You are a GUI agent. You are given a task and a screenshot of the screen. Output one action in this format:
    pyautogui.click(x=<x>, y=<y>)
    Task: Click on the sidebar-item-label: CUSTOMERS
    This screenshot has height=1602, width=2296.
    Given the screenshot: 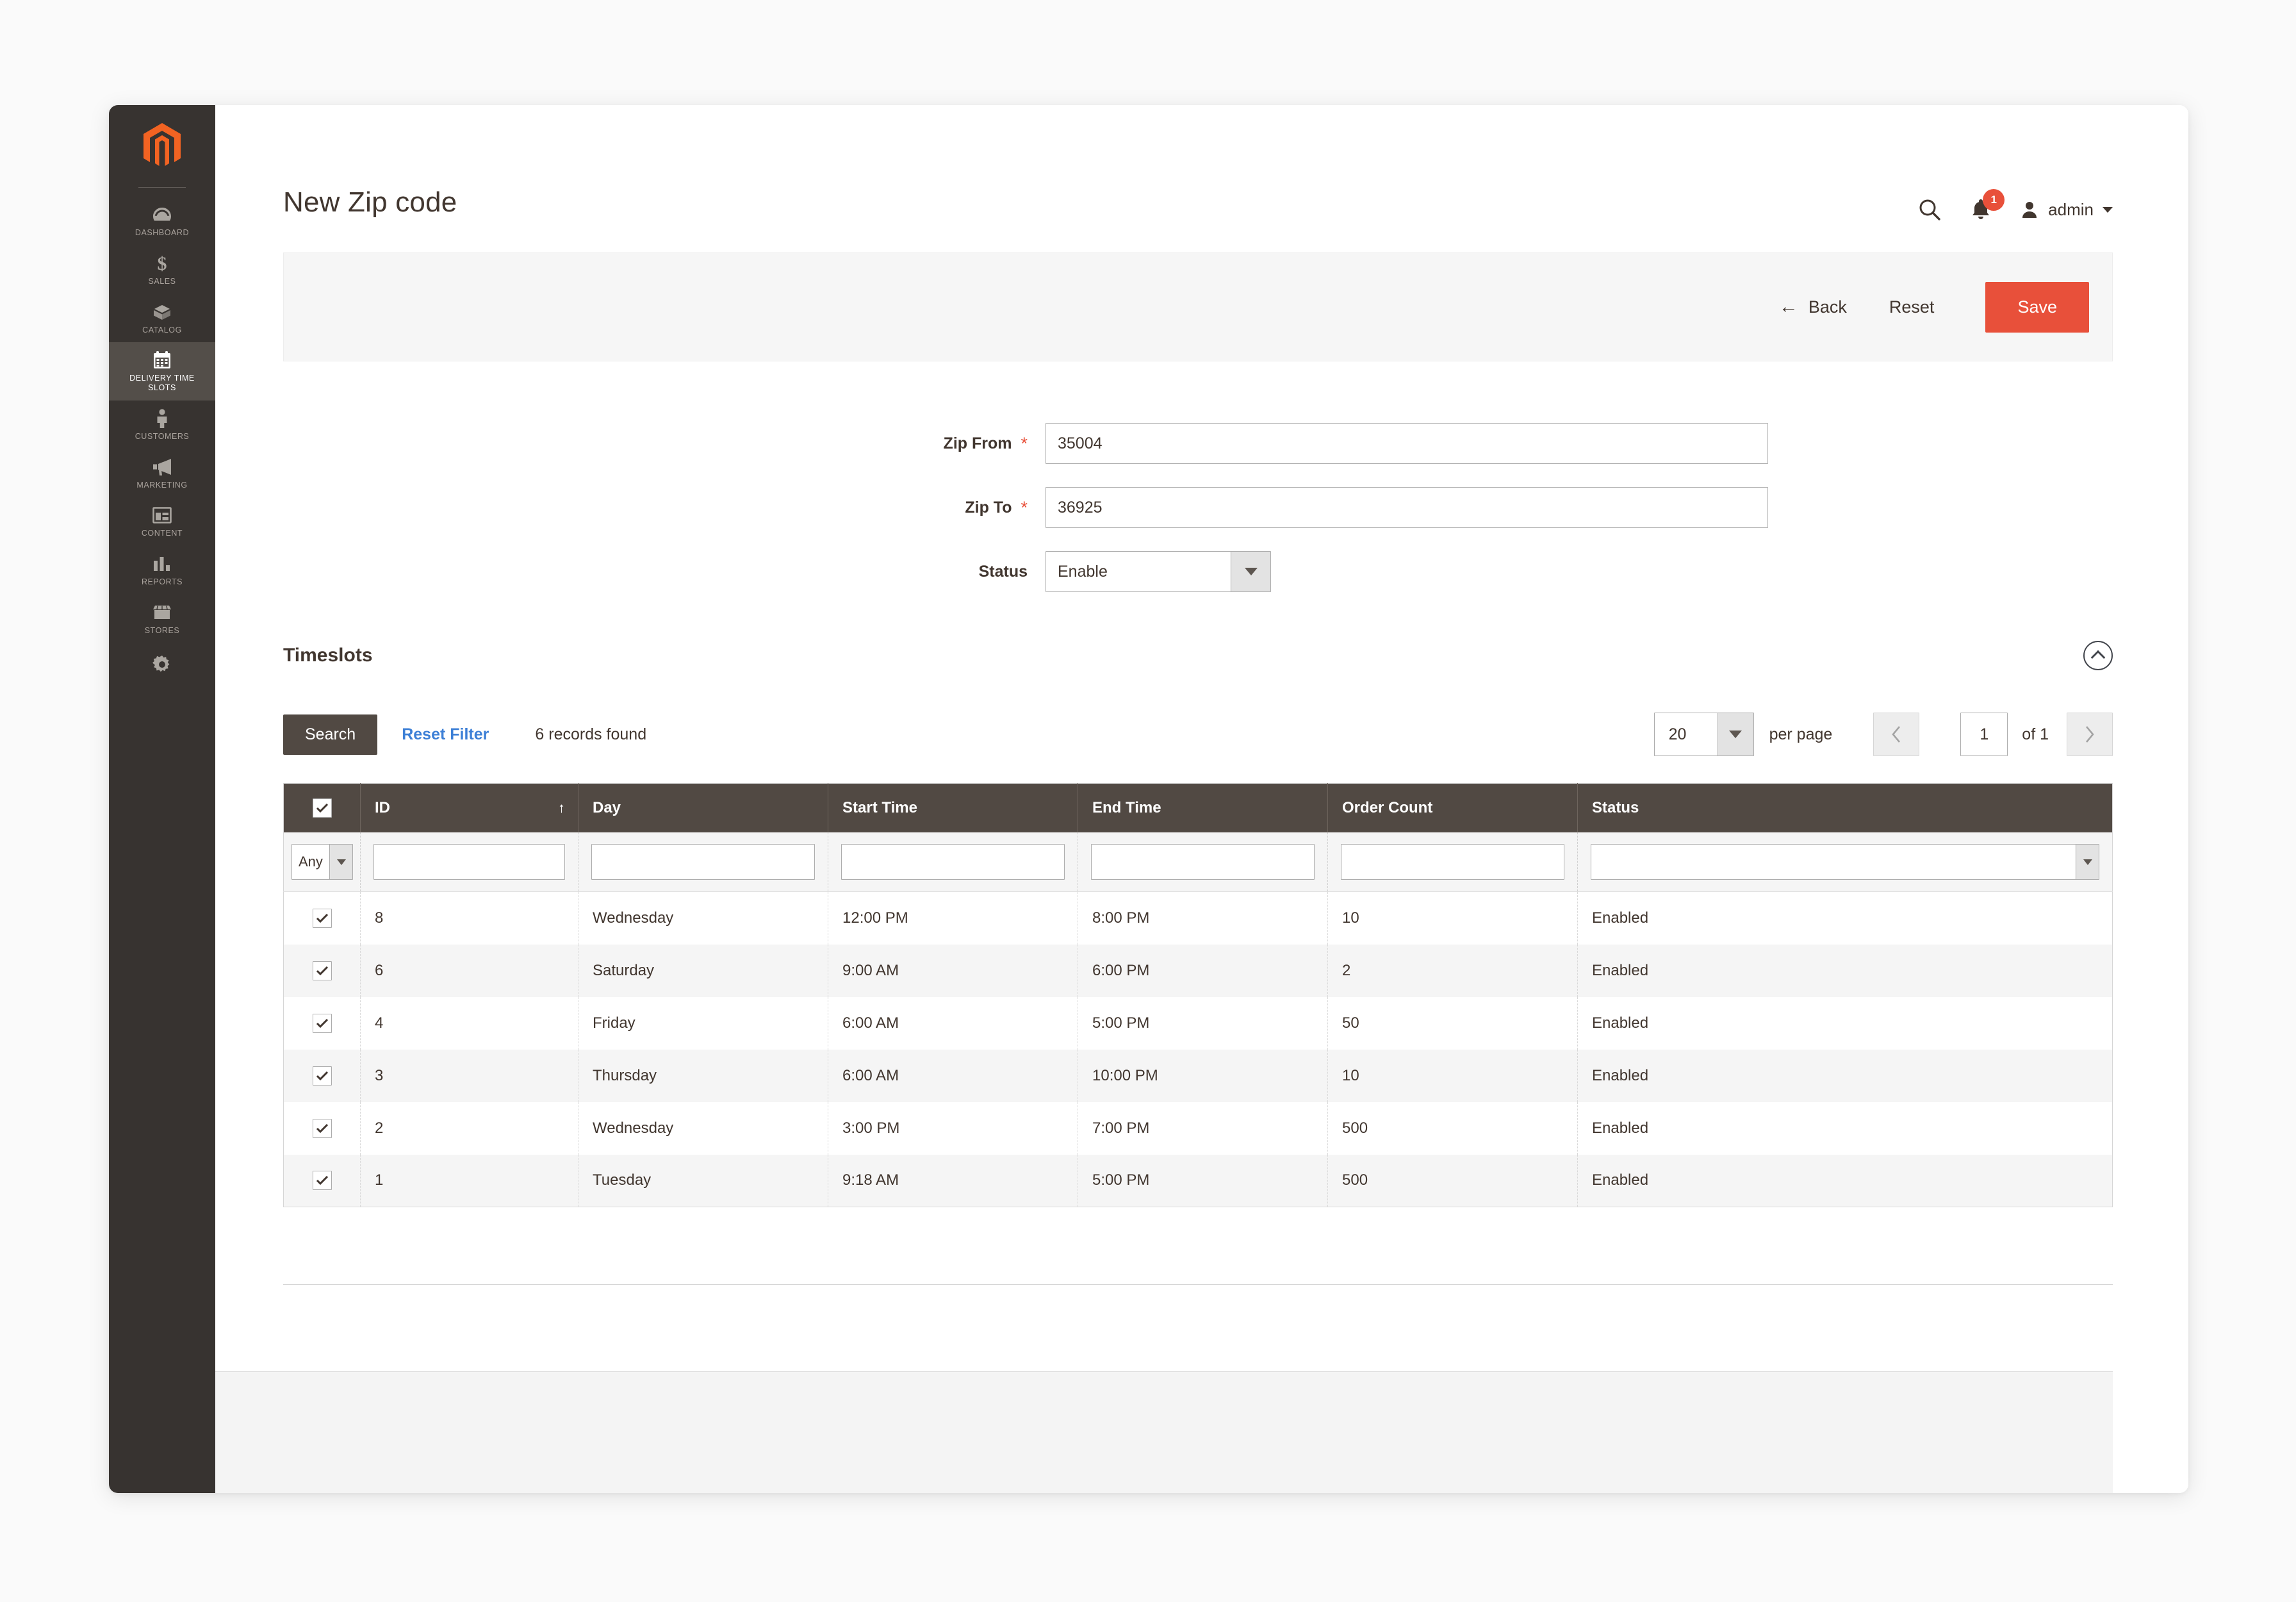 What is the action you would take?
    pyautogui.click(x=162, y=436)
    